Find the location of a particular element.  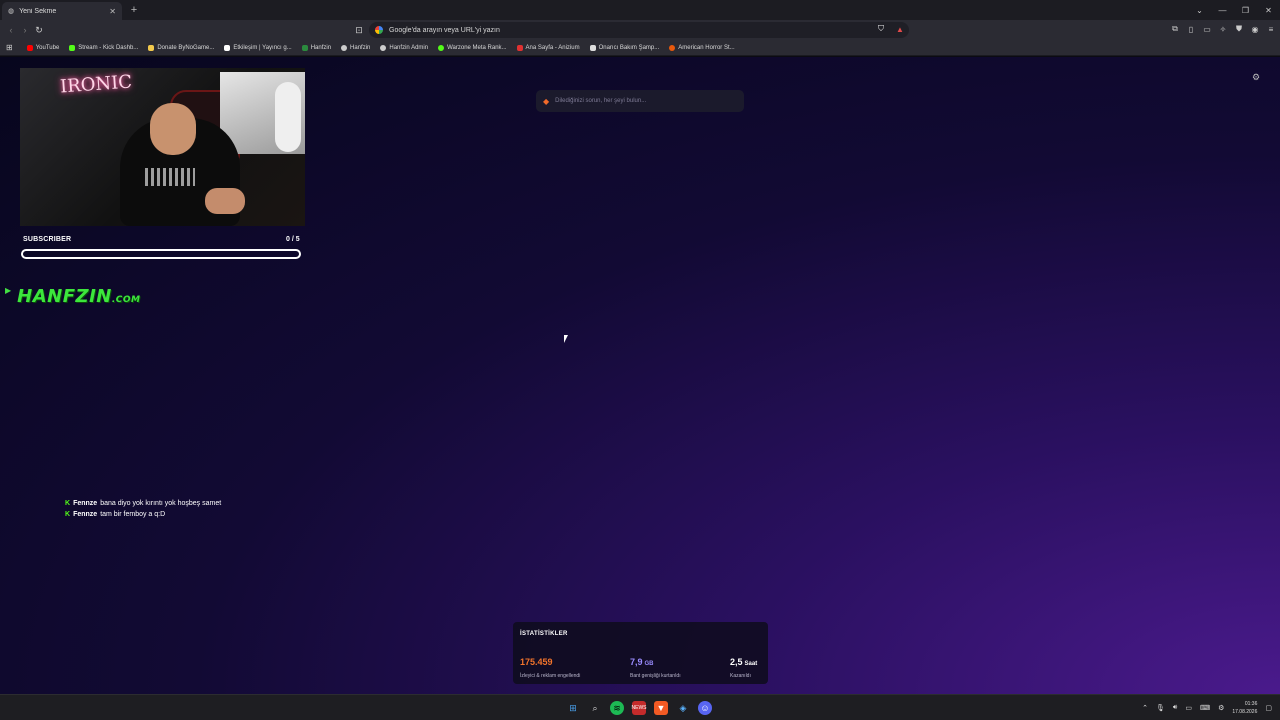

kick-icon is located at coordinates (72, 47).